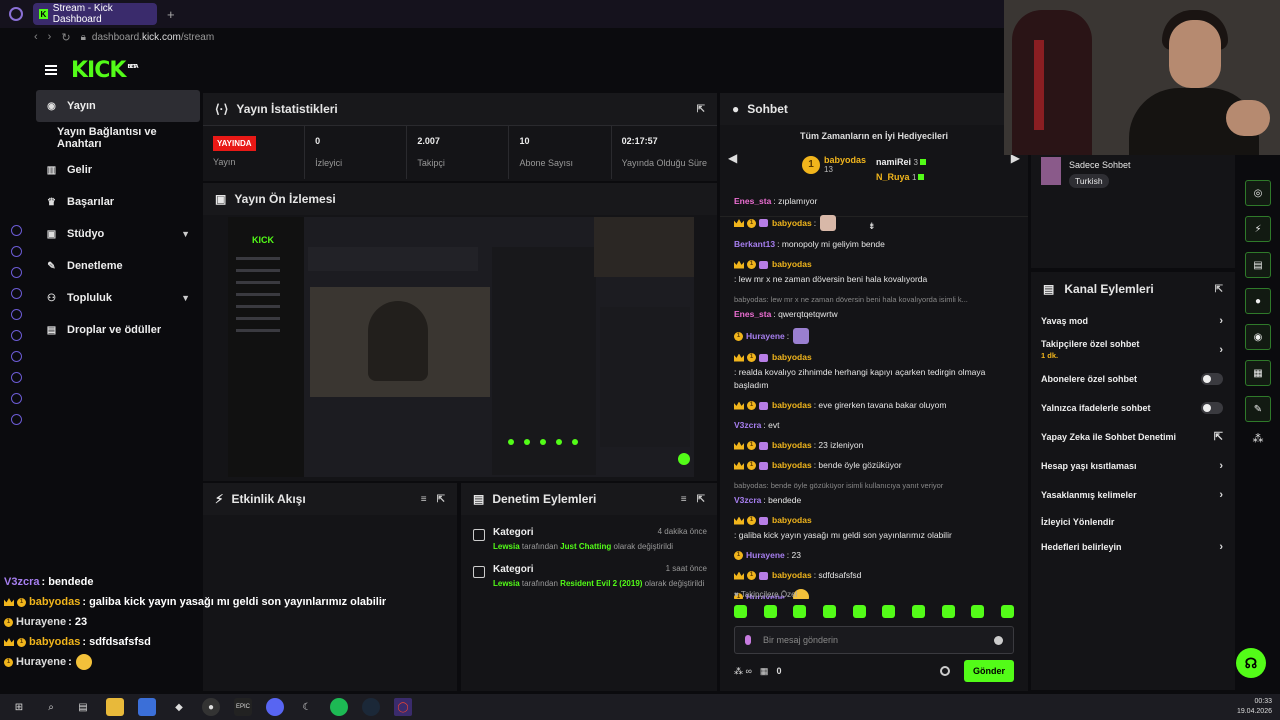 The image size is (1280, 720). Describe the element at coordinates (893, 177) in the screenshot. I see `gifter-name: N_Ruya` at that location.